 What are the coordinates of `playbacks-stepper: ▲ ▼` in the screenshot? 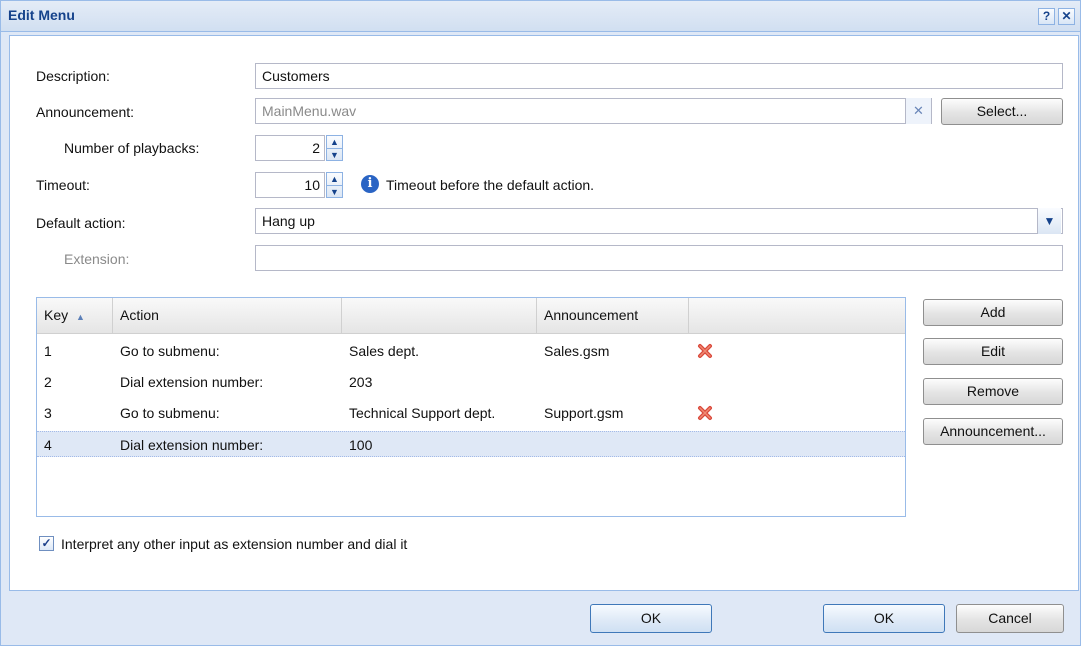 It's located at (334, 148).